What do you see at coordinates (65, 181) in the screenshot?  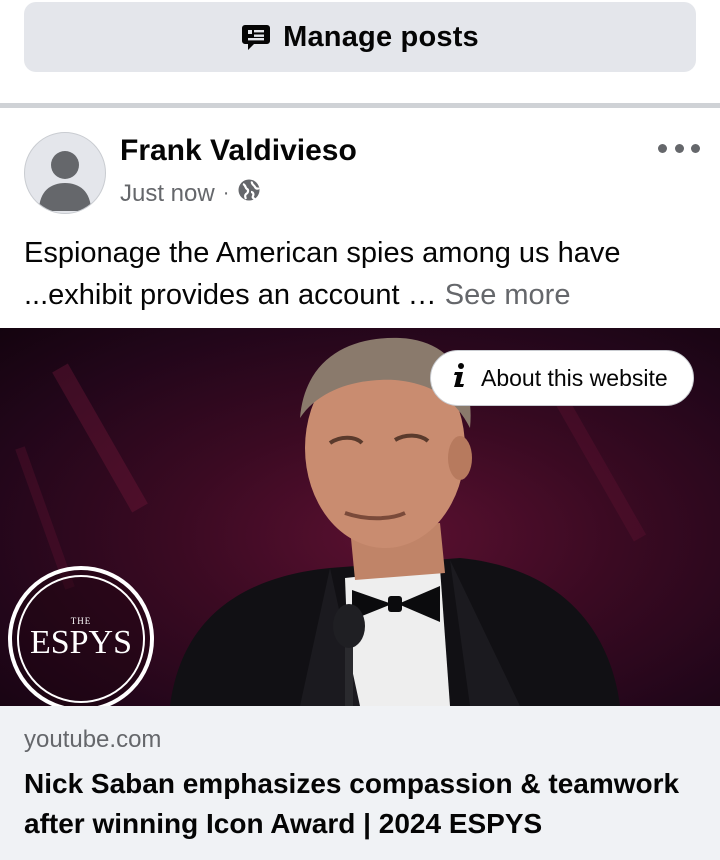 I see `default-person-icon` at bounding box center [65, 181].